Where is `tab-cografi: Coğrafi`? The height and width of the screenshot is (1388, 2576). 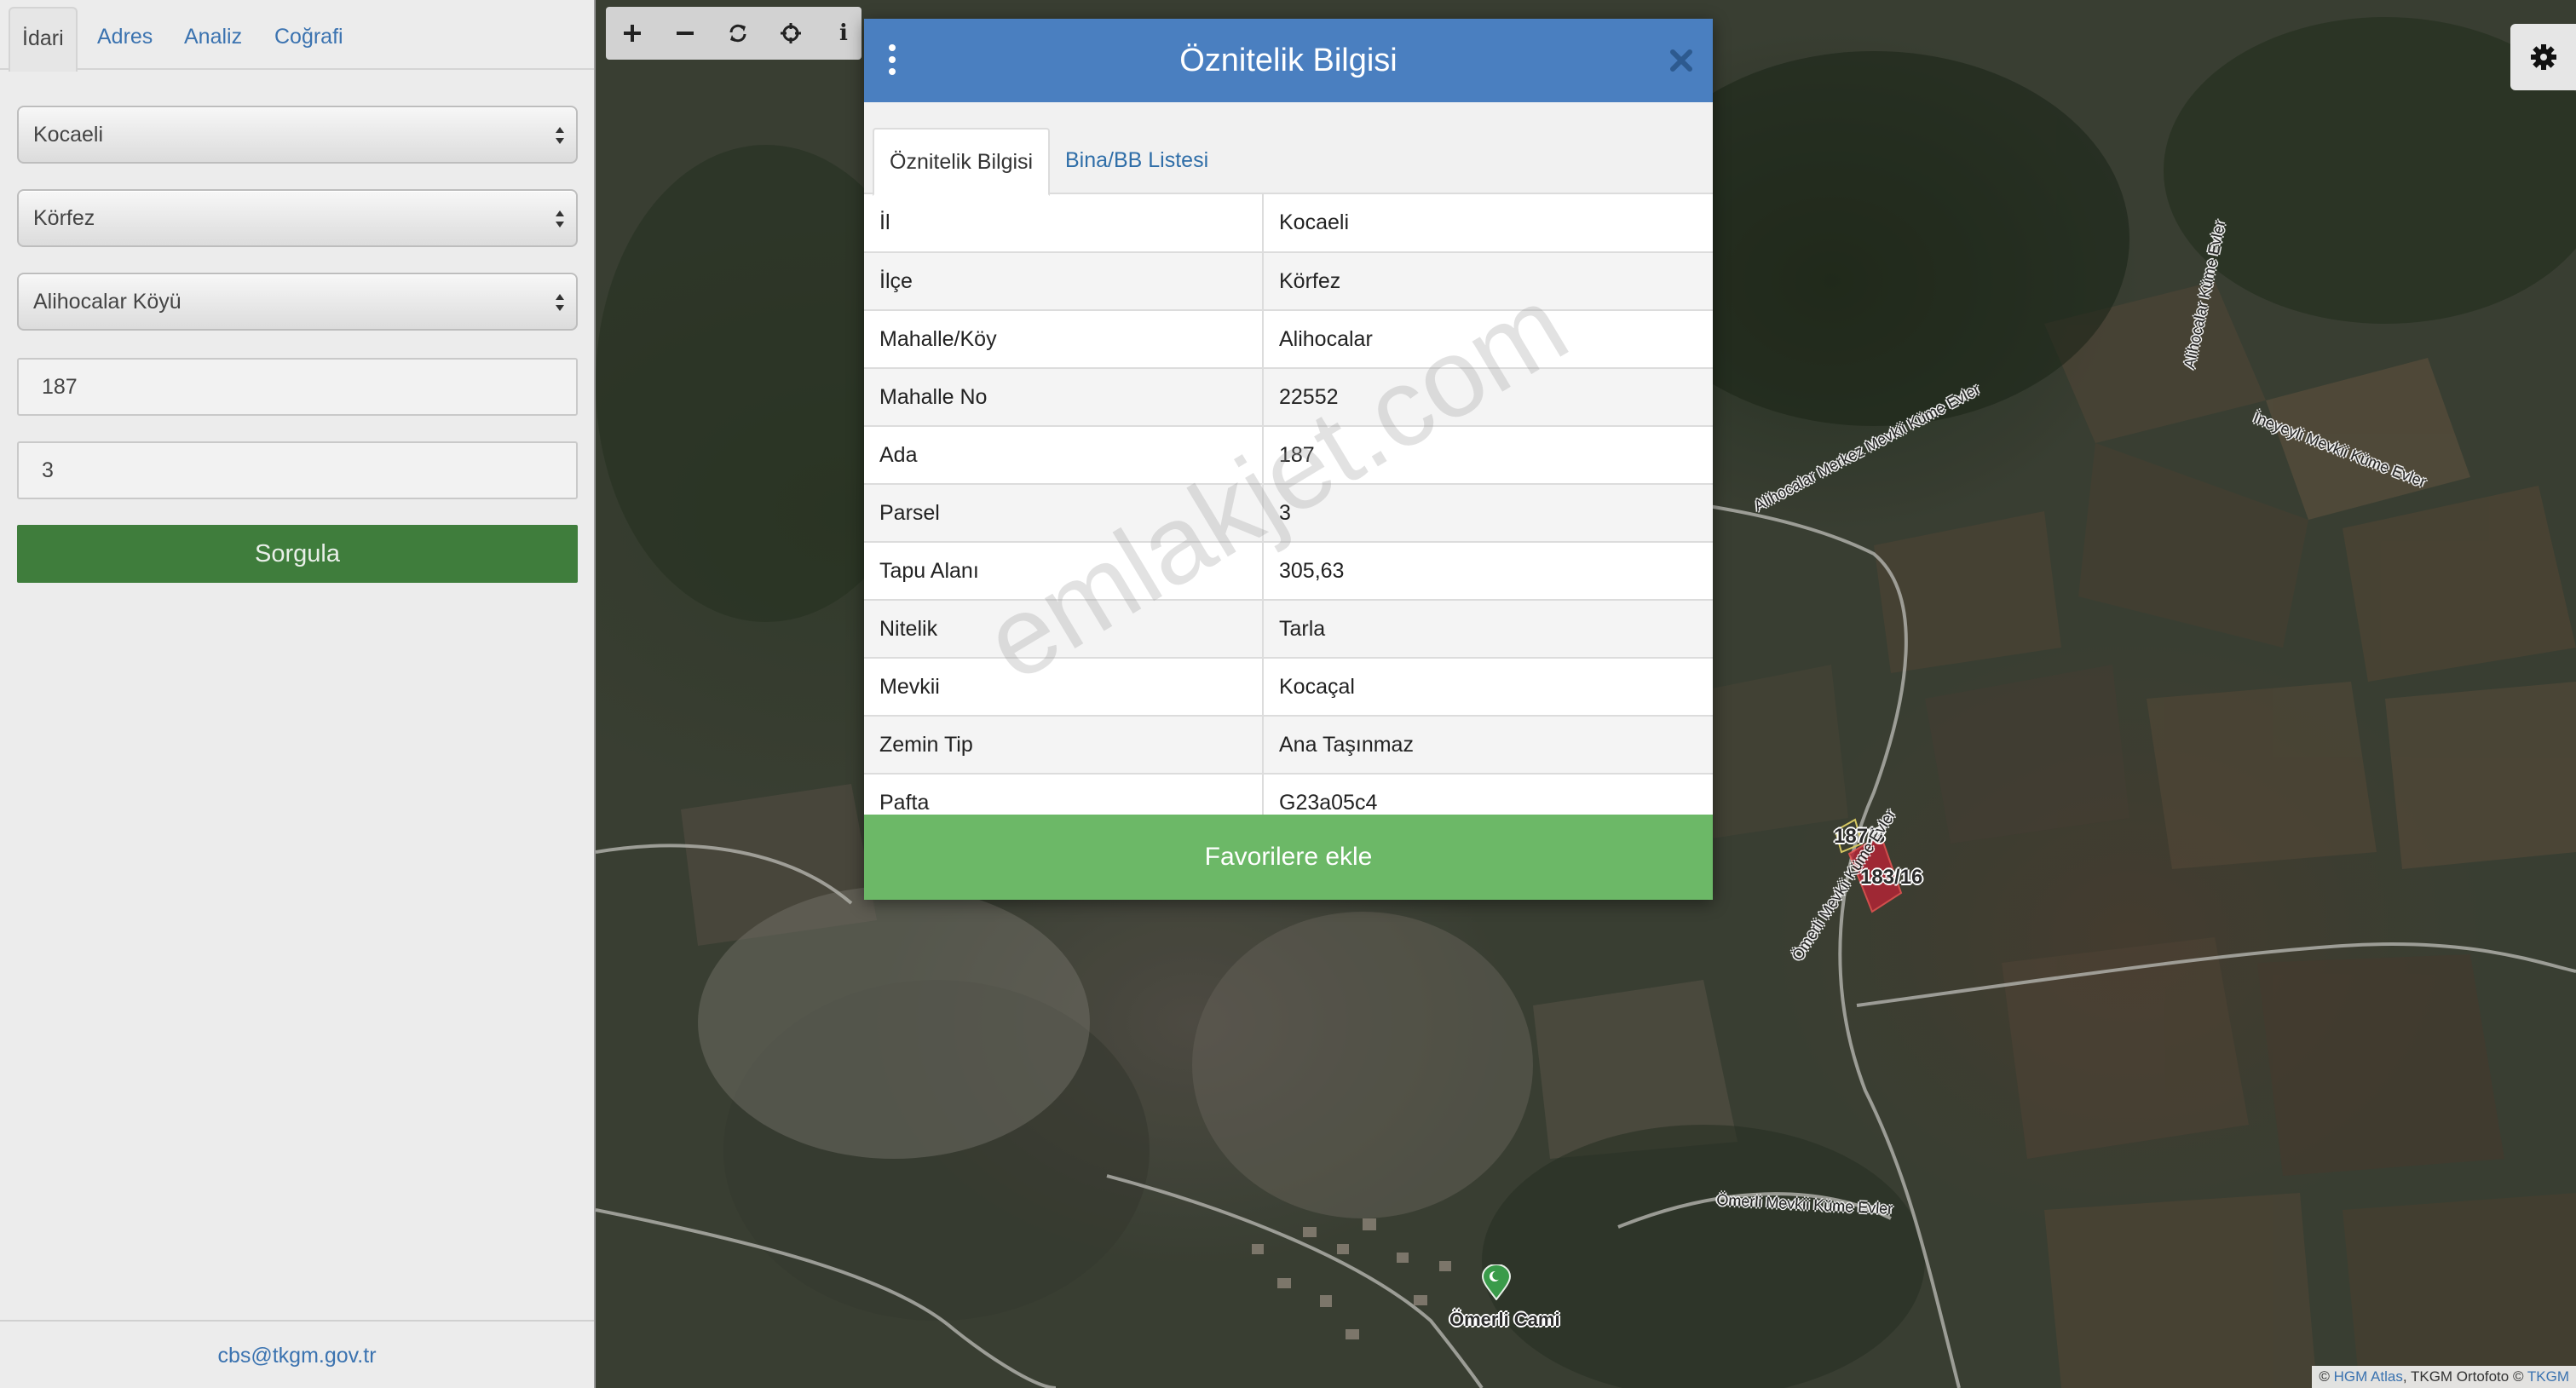
tab-cografi: Coğrafi is located at coordinates (308, 39).